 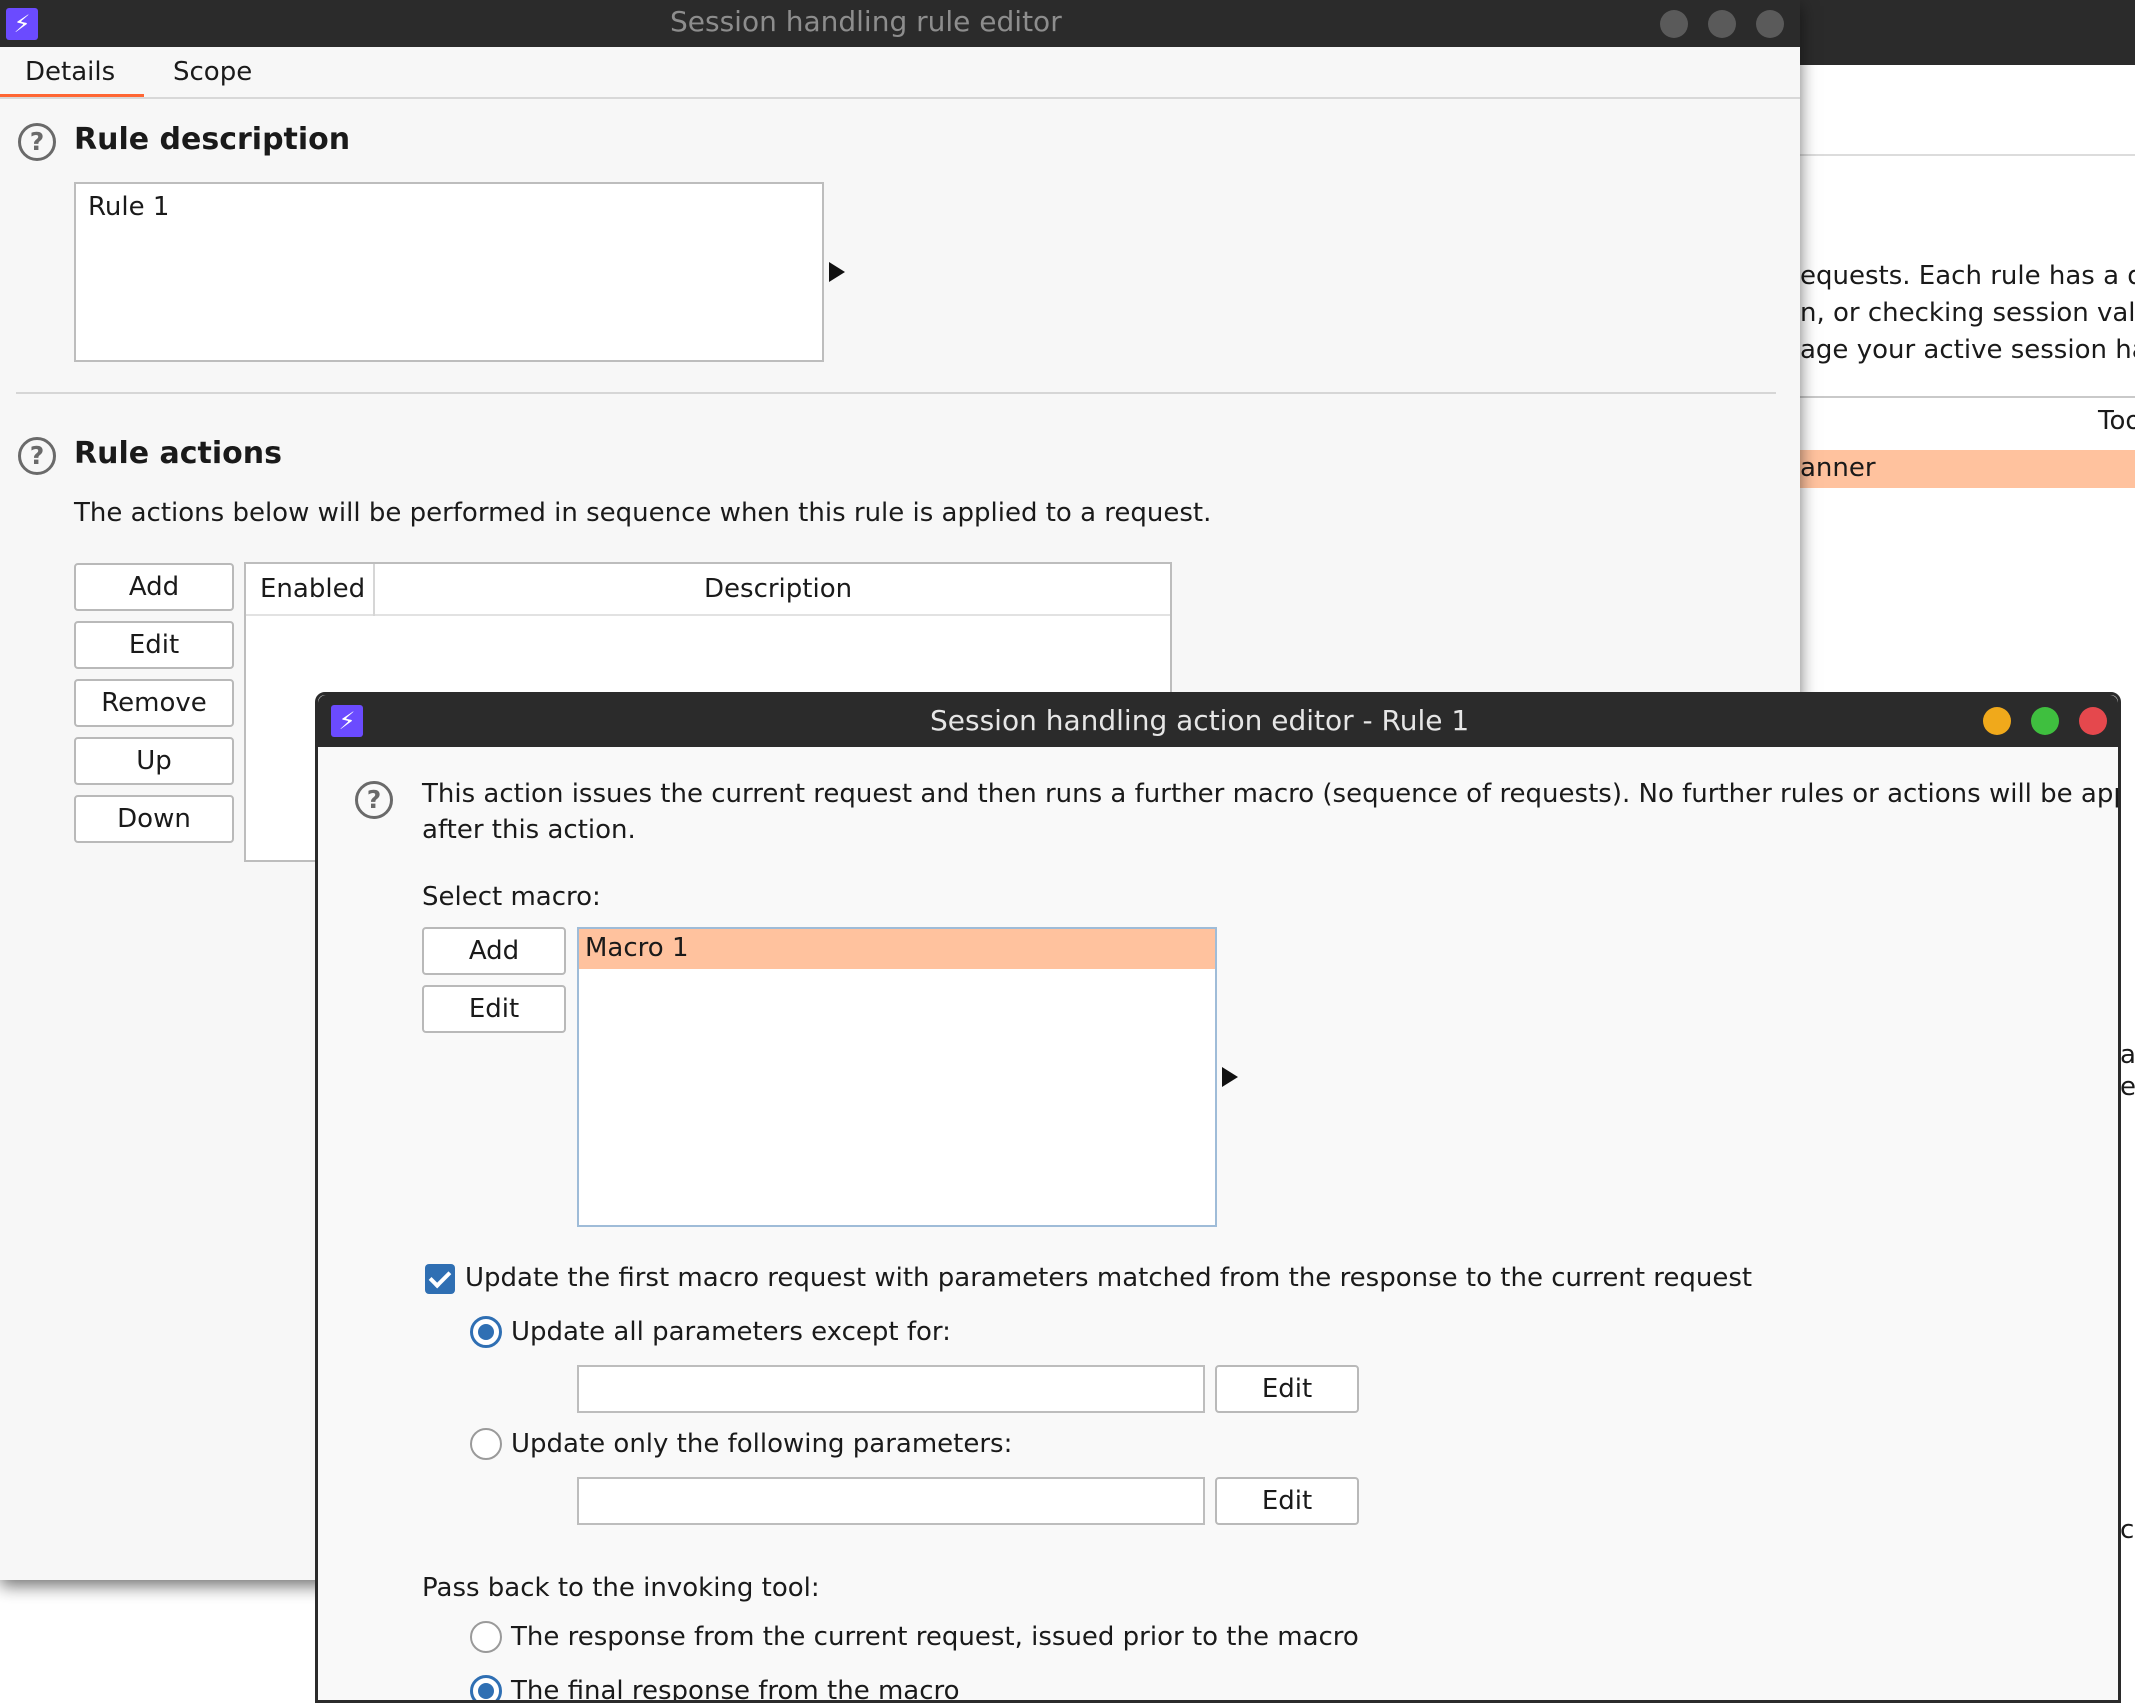 I want to click on background-text-line: n, or checking session validi, so click(x=1967, y=313).